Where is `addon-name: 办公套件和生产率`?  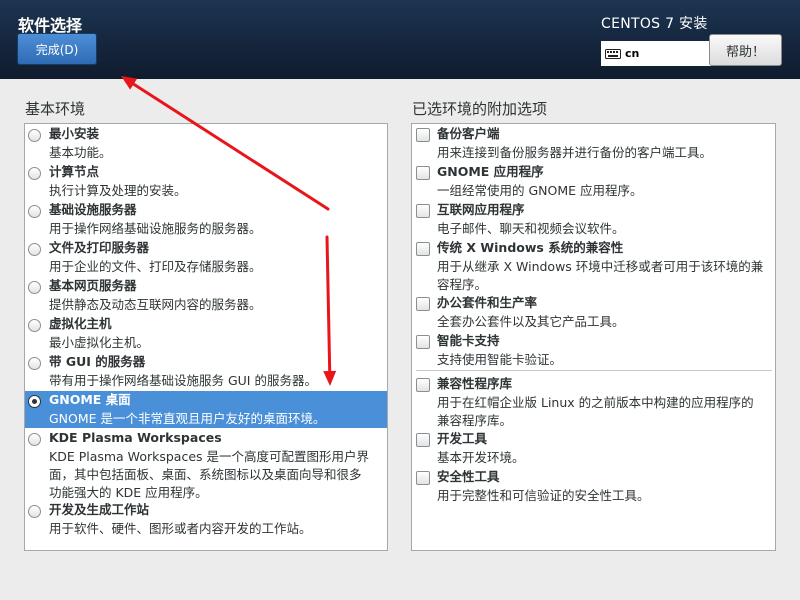
addon-name: 办公套件和生产率 is located at coordinates (487, 302).